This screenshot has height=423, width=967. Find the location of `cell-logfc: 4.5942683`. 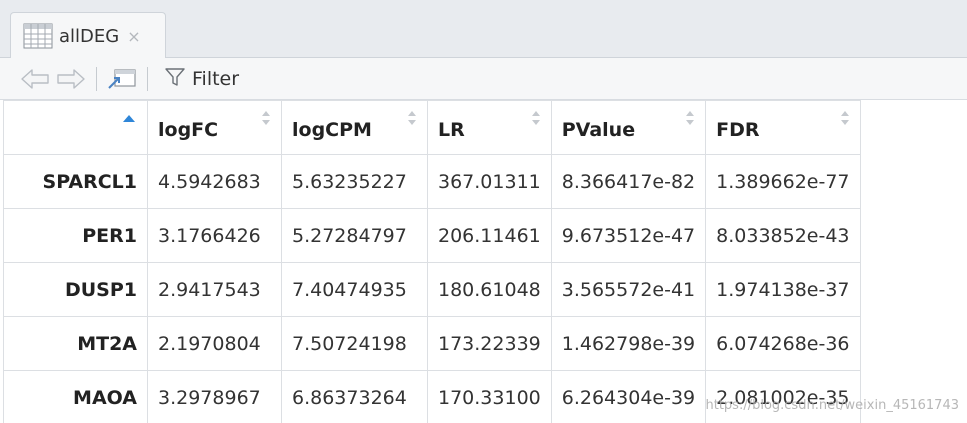

cell-logfc: 4.5942683 is located at coordinates (214, 181).